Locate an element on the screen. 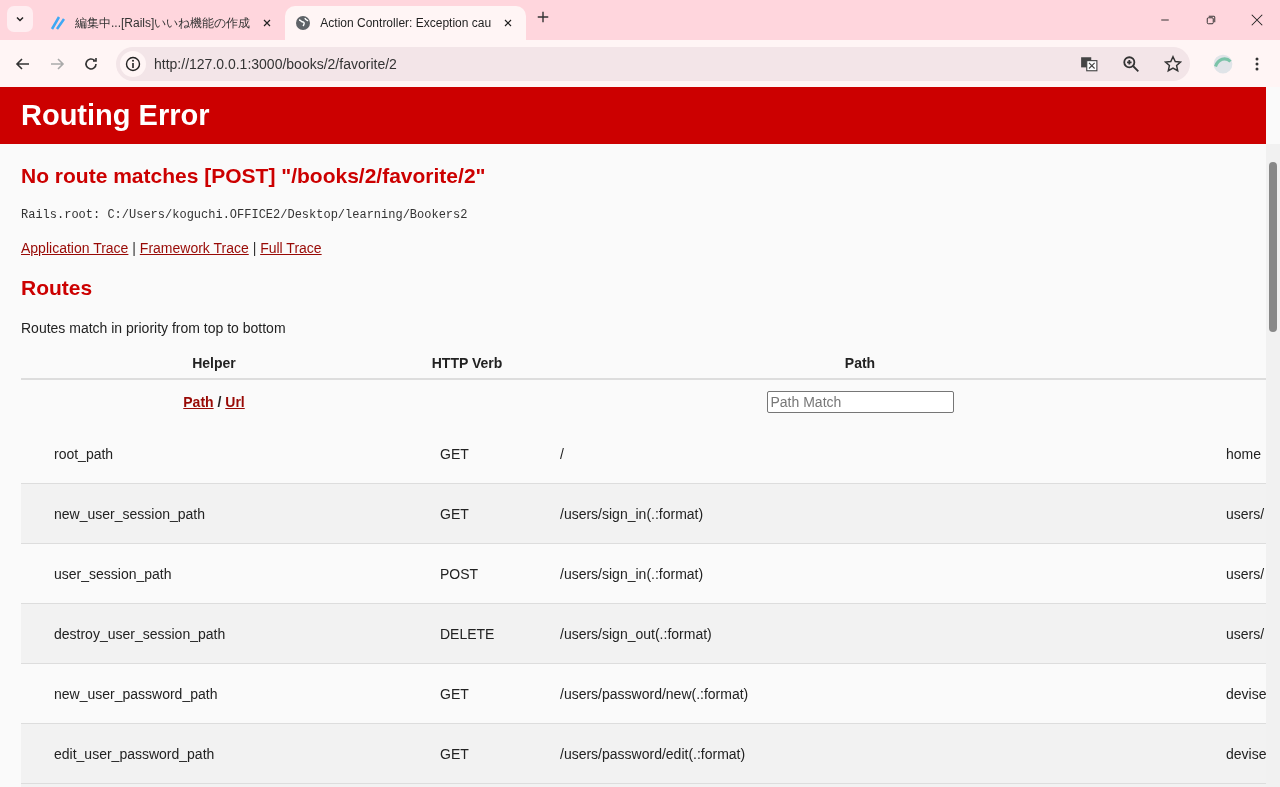 The width and height of the screenshot is (1280, 787). section-title: Routes is located at coordinates (57, 288).